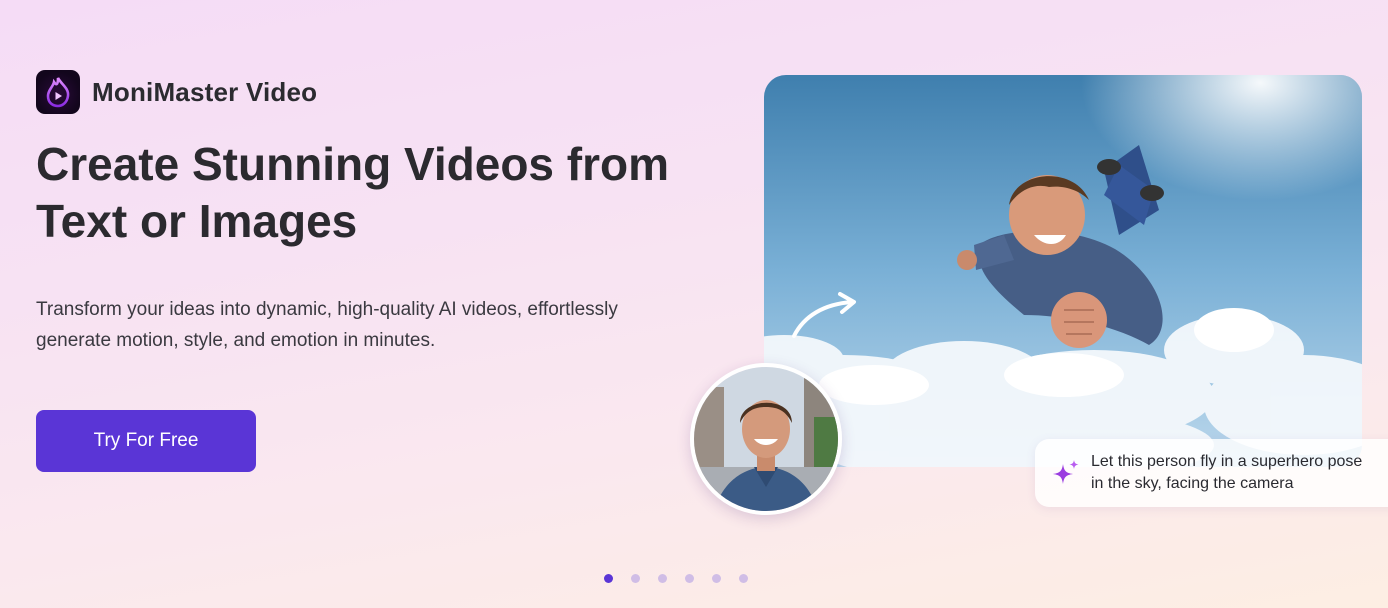  What do you see at coordinates (676, 578) in the screenshot?
I see `carousel-pagination` at bounding box center [676, 578].